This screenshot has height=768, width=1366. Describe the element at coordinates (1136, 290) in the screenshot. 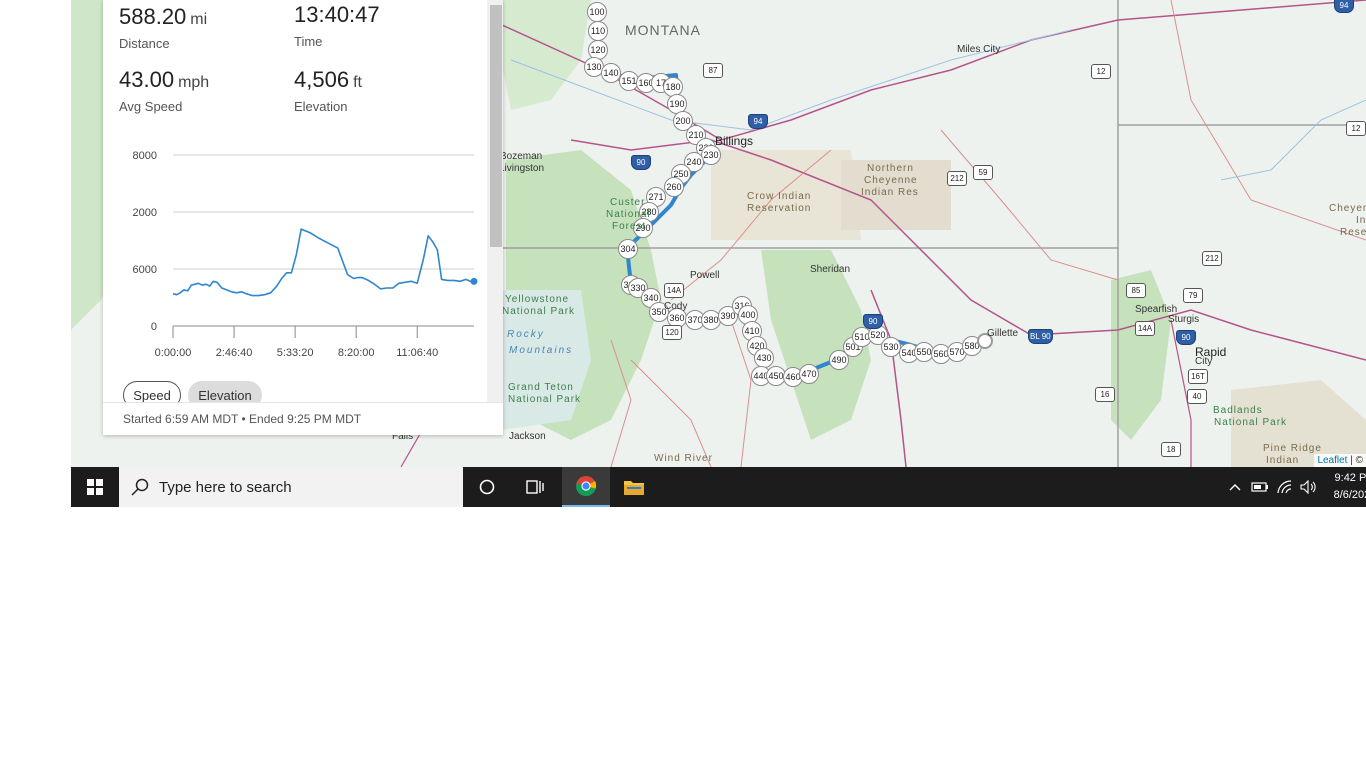

I see `highway-shield: 85` at that location.